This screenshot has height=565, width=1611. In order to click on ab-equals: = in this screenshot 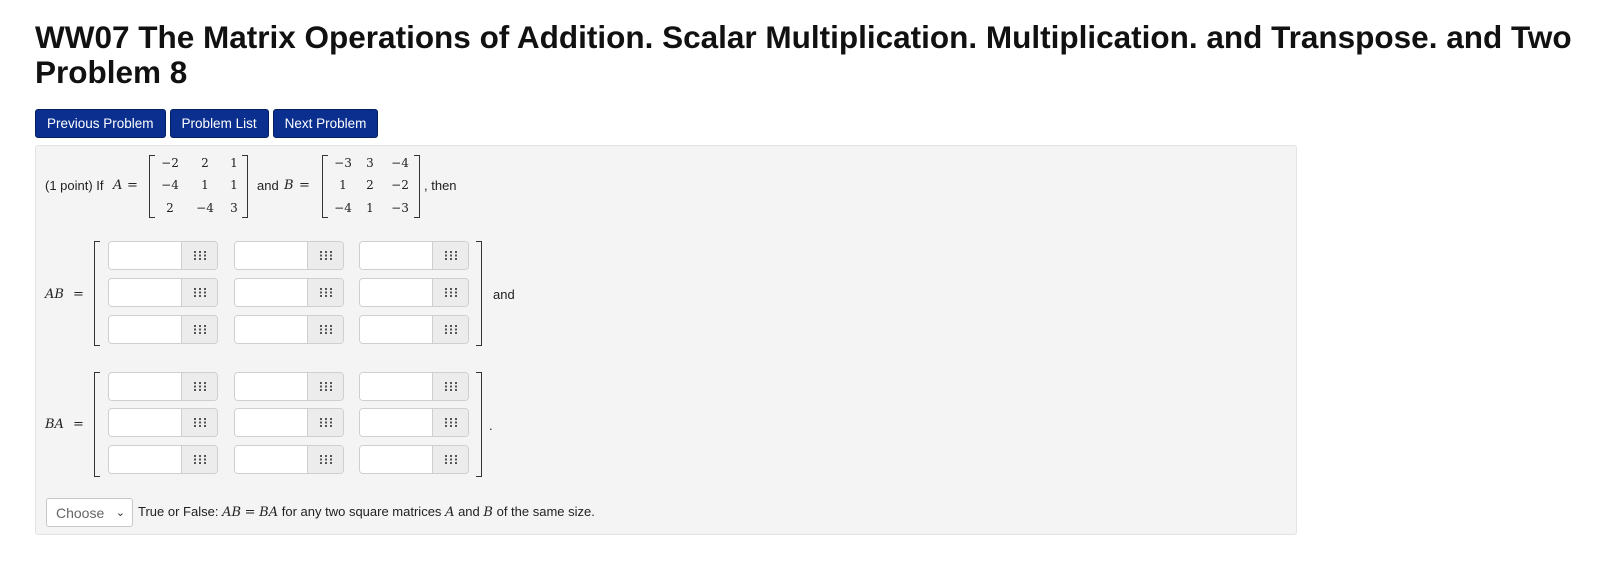, I will do `click(78, 294)`.